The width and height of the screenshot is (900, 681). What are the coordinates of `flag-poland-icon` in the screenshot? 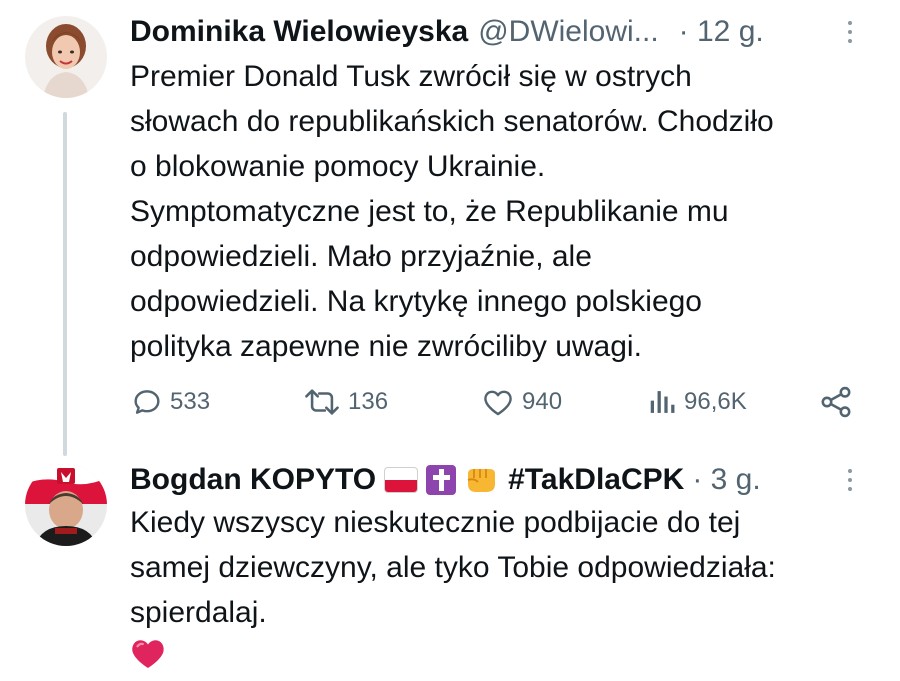 It's located at (401, 480).